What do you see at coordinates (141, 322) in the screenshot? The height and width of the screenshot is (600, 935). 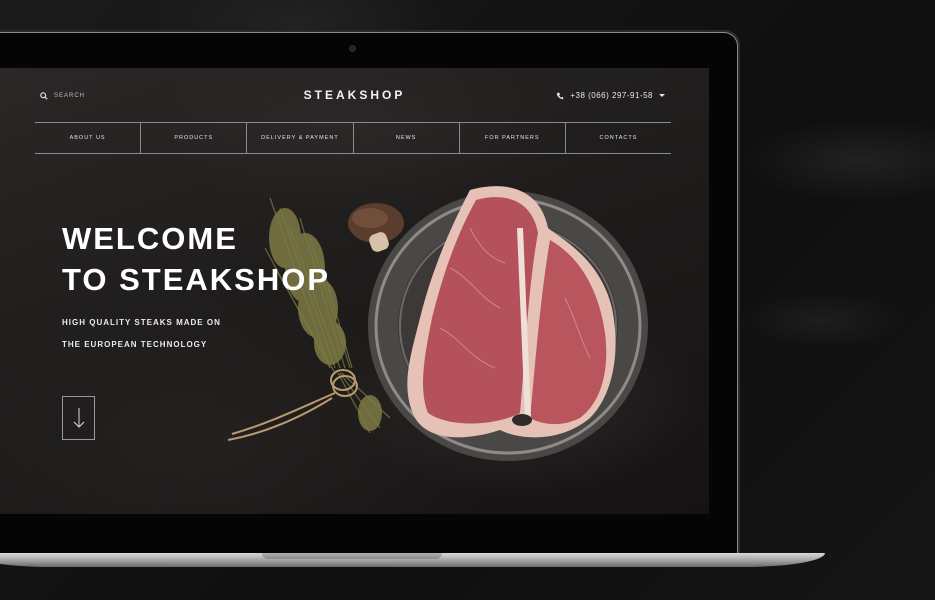 I see `hero-subtitle-line-1: HIGH QUALITY STEAKS MADE ON` at bounding box center [141, 322].